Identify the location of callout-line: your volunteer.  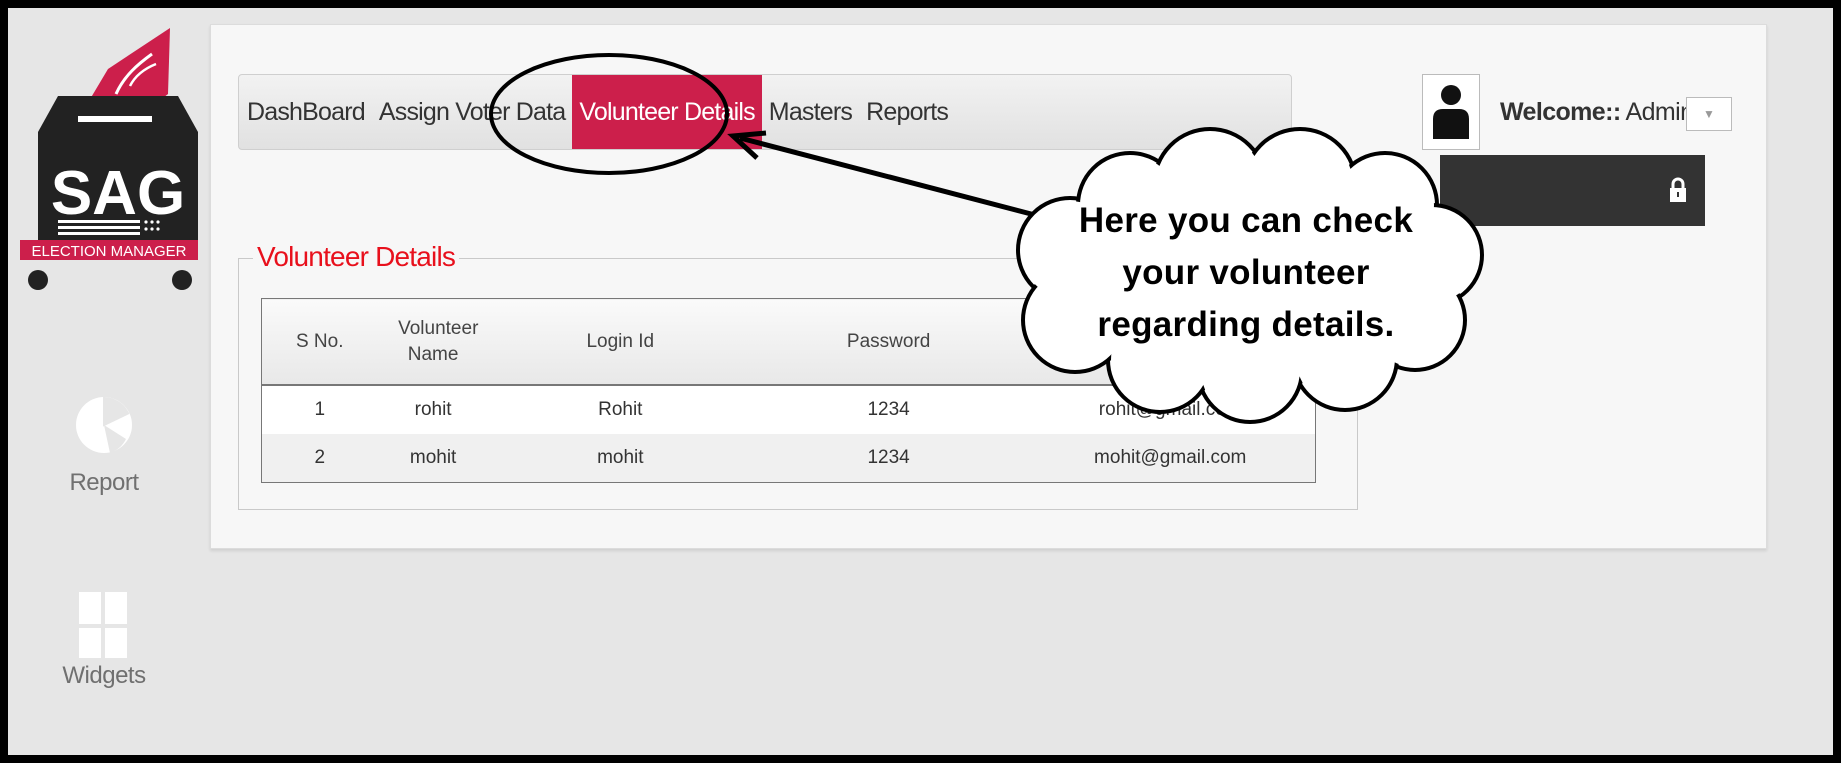
(1246, 272).